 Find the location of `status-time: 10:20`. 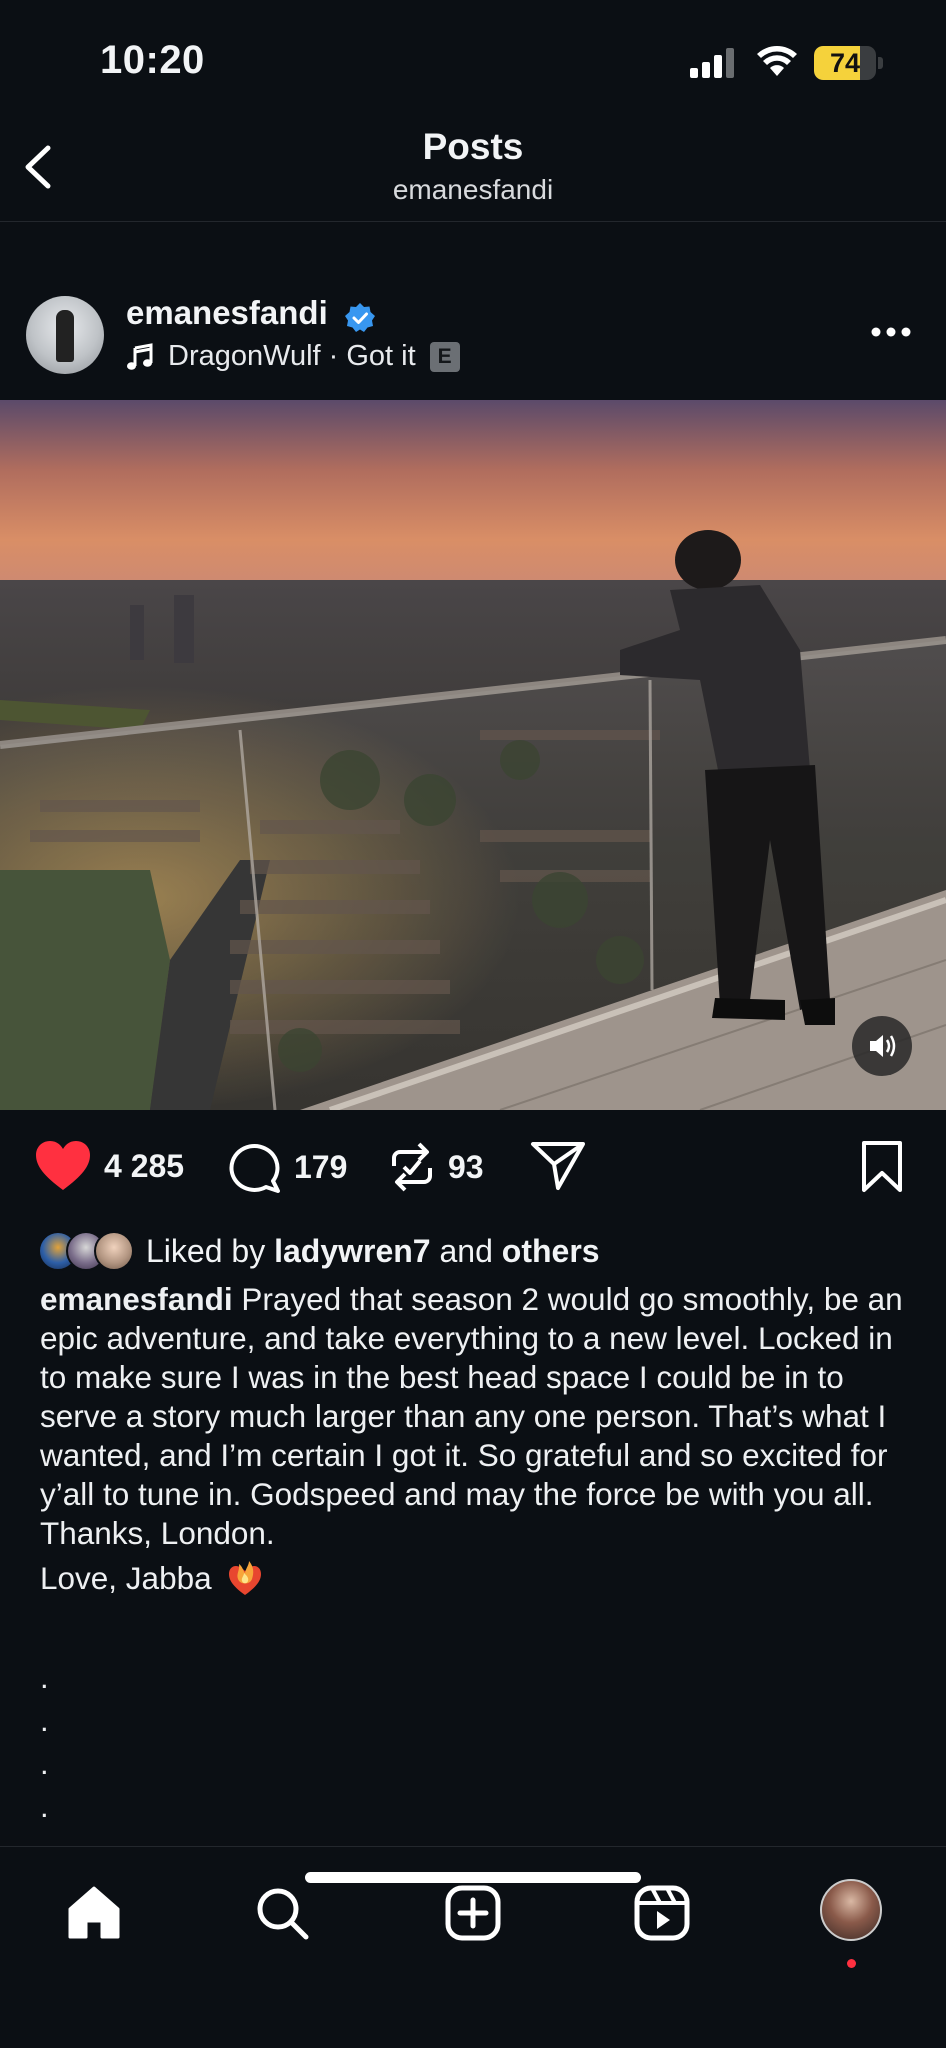

status-time: 10:20 is located at coordinates (152, 60).